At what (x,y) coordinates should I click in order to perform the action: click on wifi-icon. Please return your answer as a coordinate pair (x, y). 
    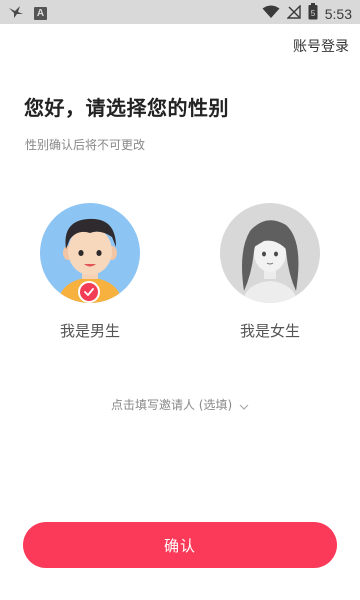
    Looking at the image, I should click on (271, 13).